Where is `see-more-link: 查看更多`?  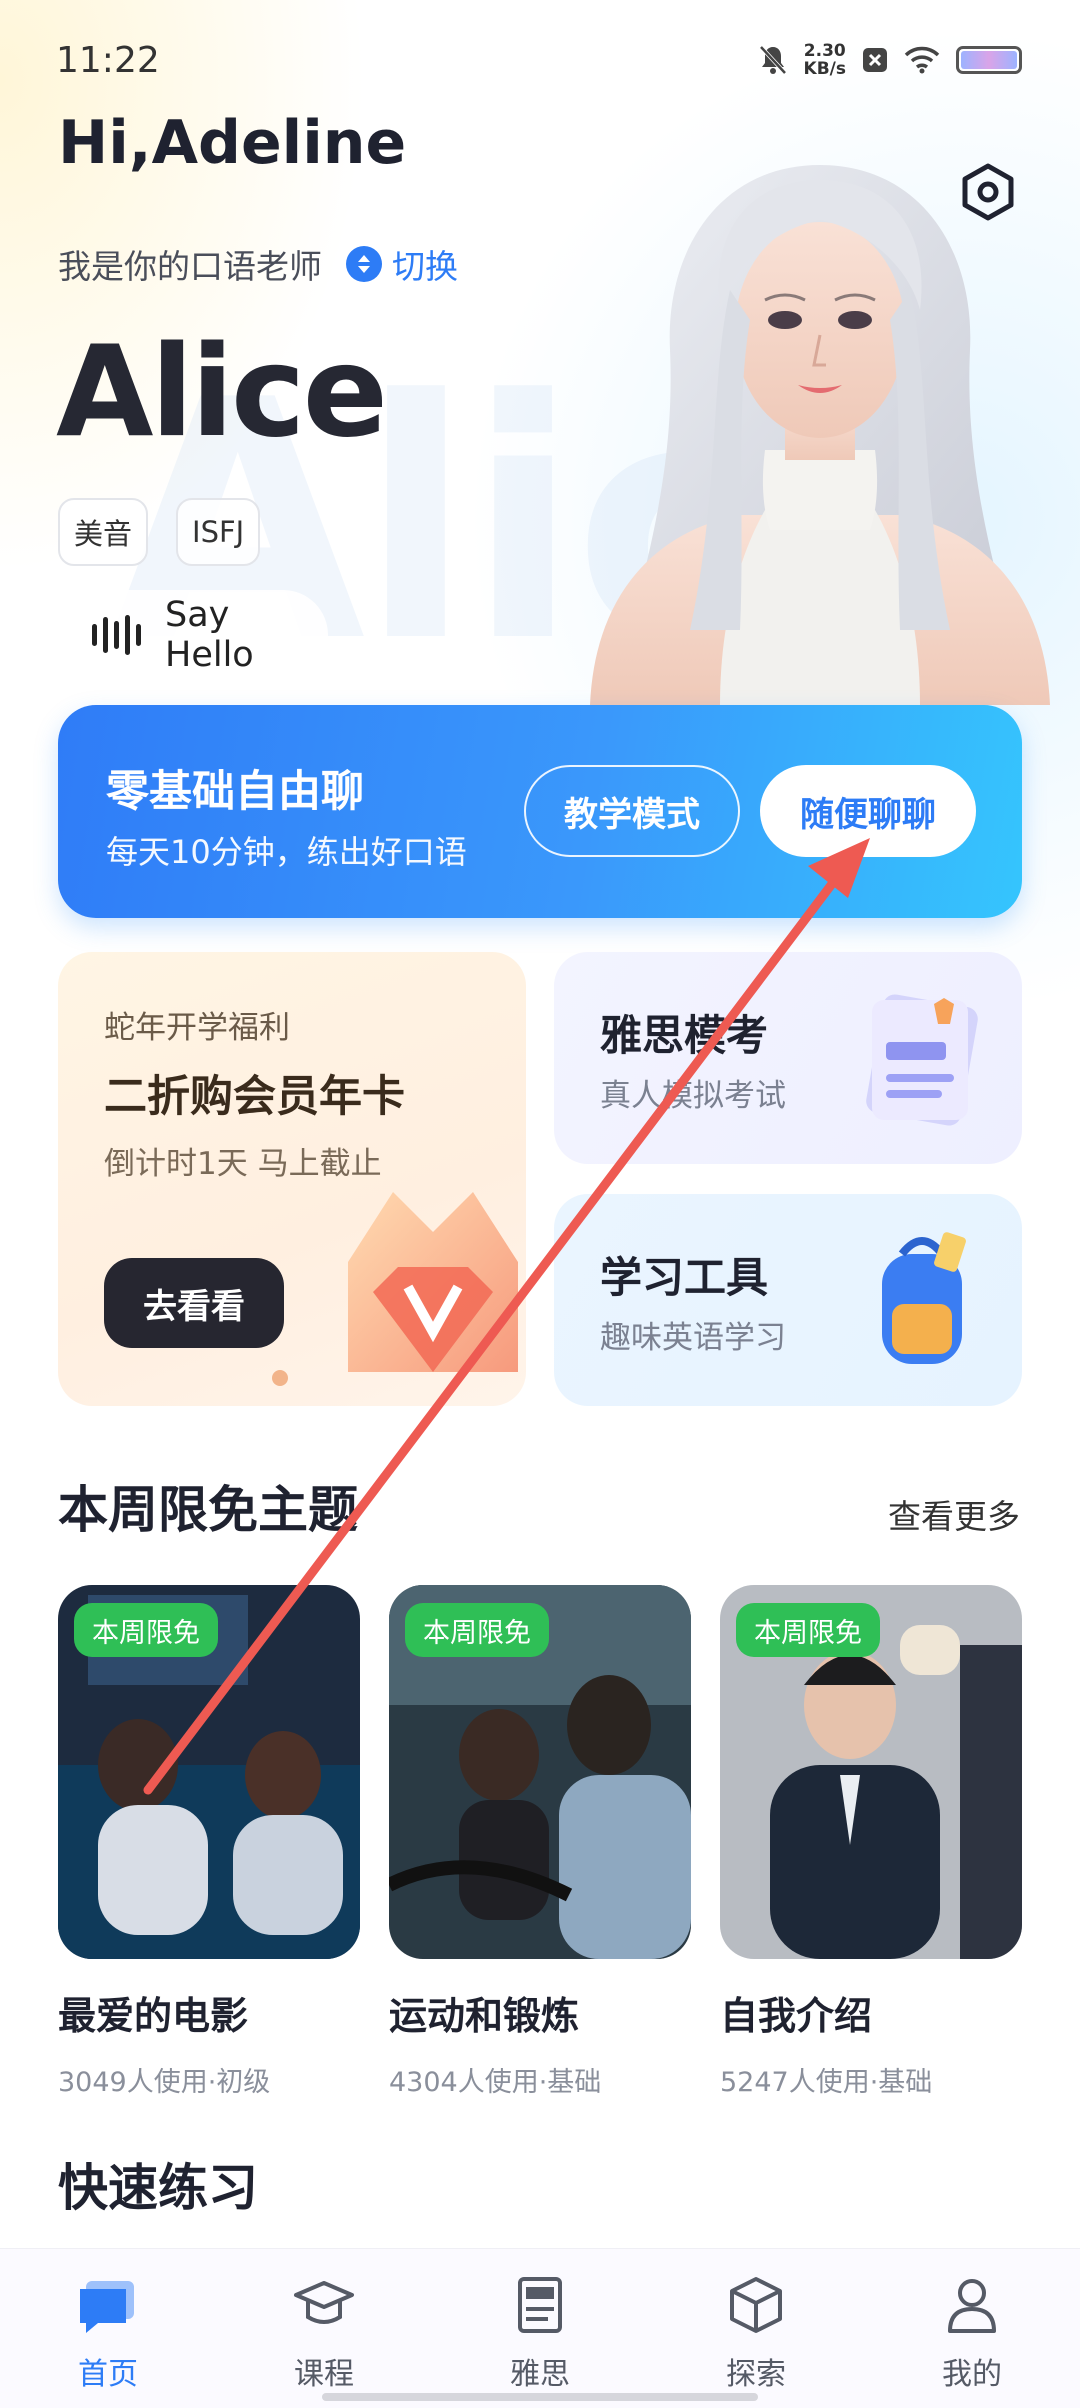 see-more-link: 查看更多 is located at coordinates (954, 1514).